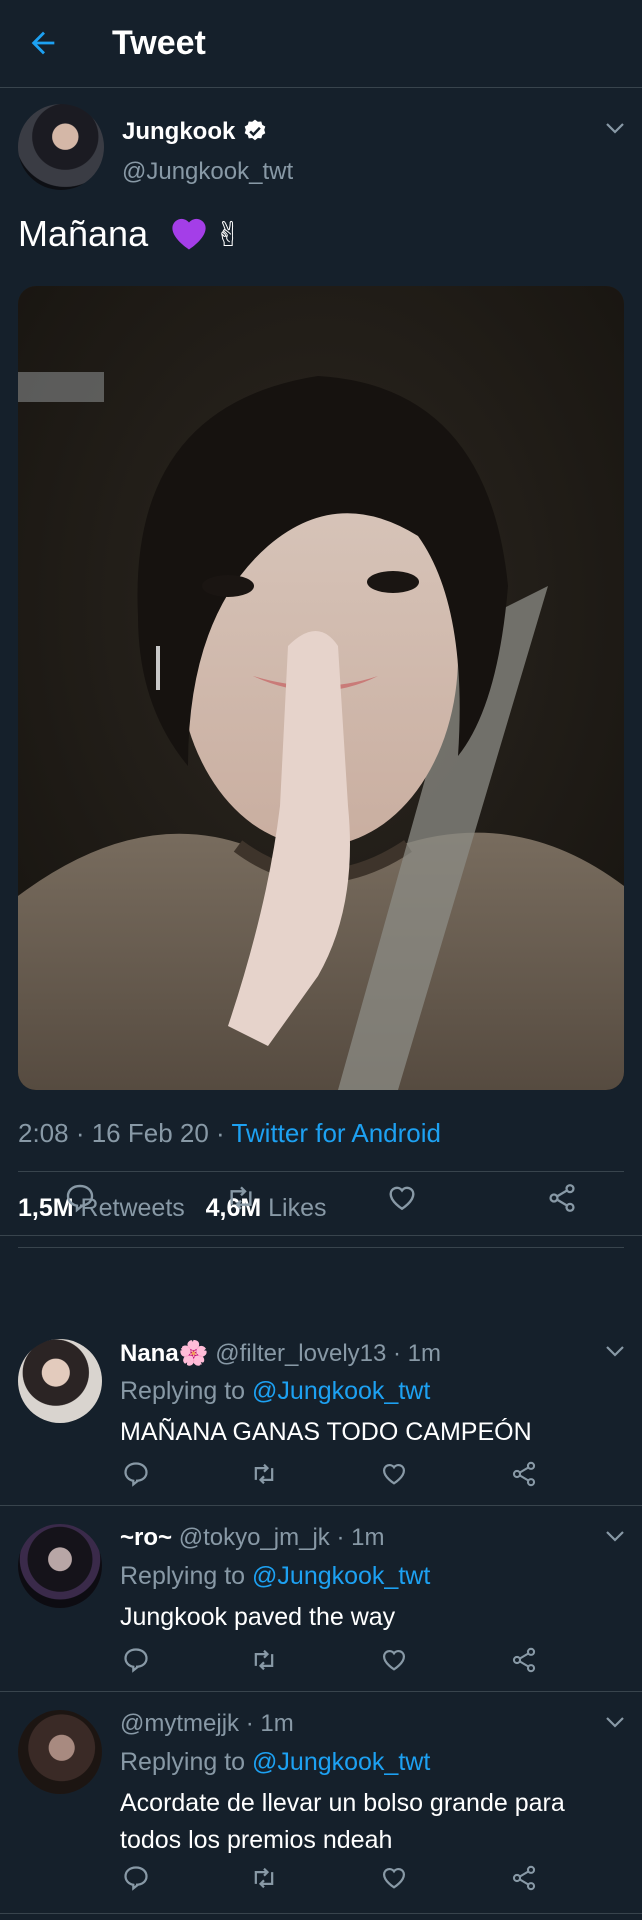 The height and width of the screenshot is (1920, 642). I want to click on tweet-text-content: Mañana, so click(83, 233).